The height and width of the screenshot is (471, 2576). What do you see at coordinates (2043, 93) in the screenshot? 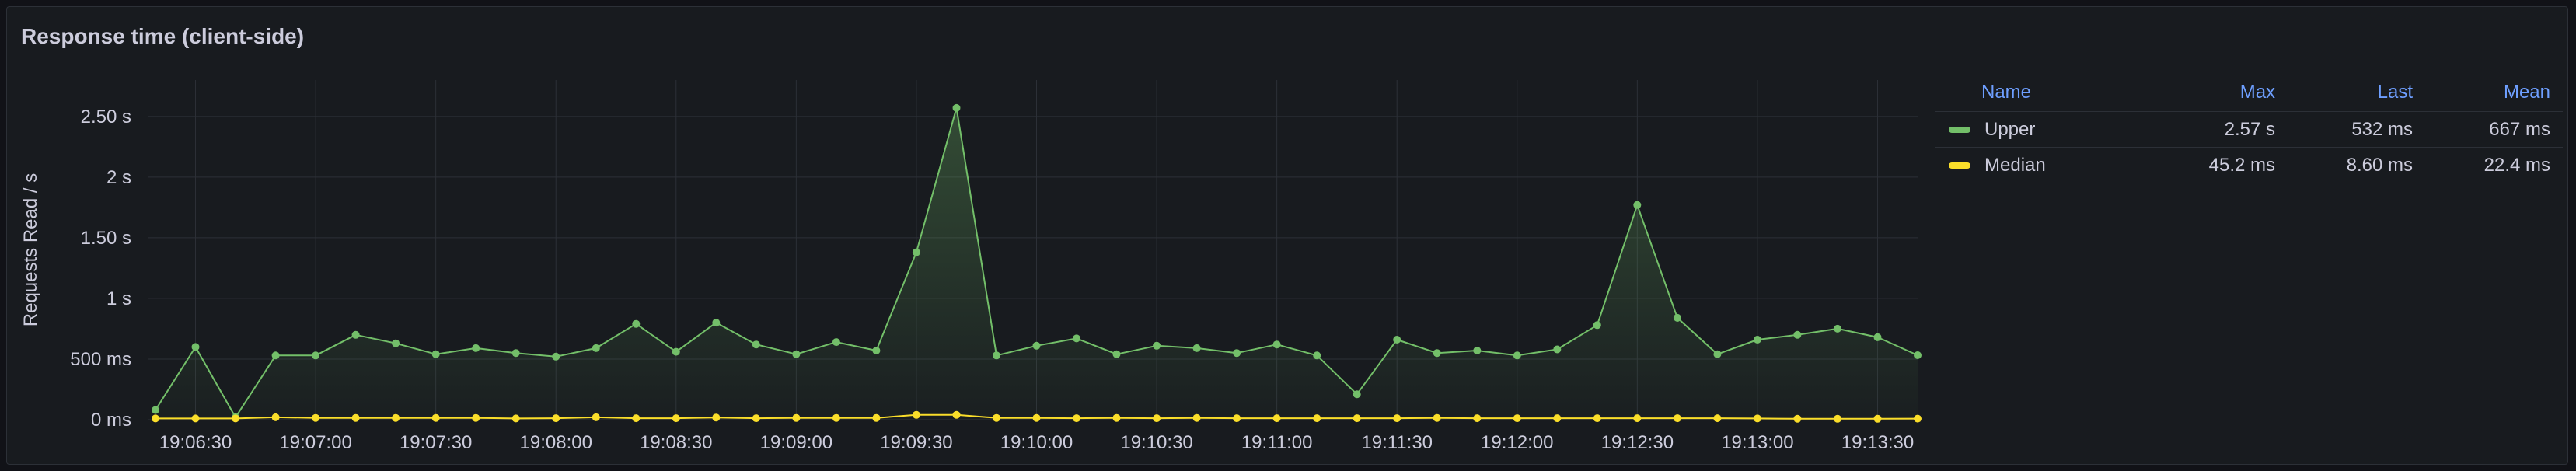
I see `legend-header-name: Name` at bounding box center [2043, 93].